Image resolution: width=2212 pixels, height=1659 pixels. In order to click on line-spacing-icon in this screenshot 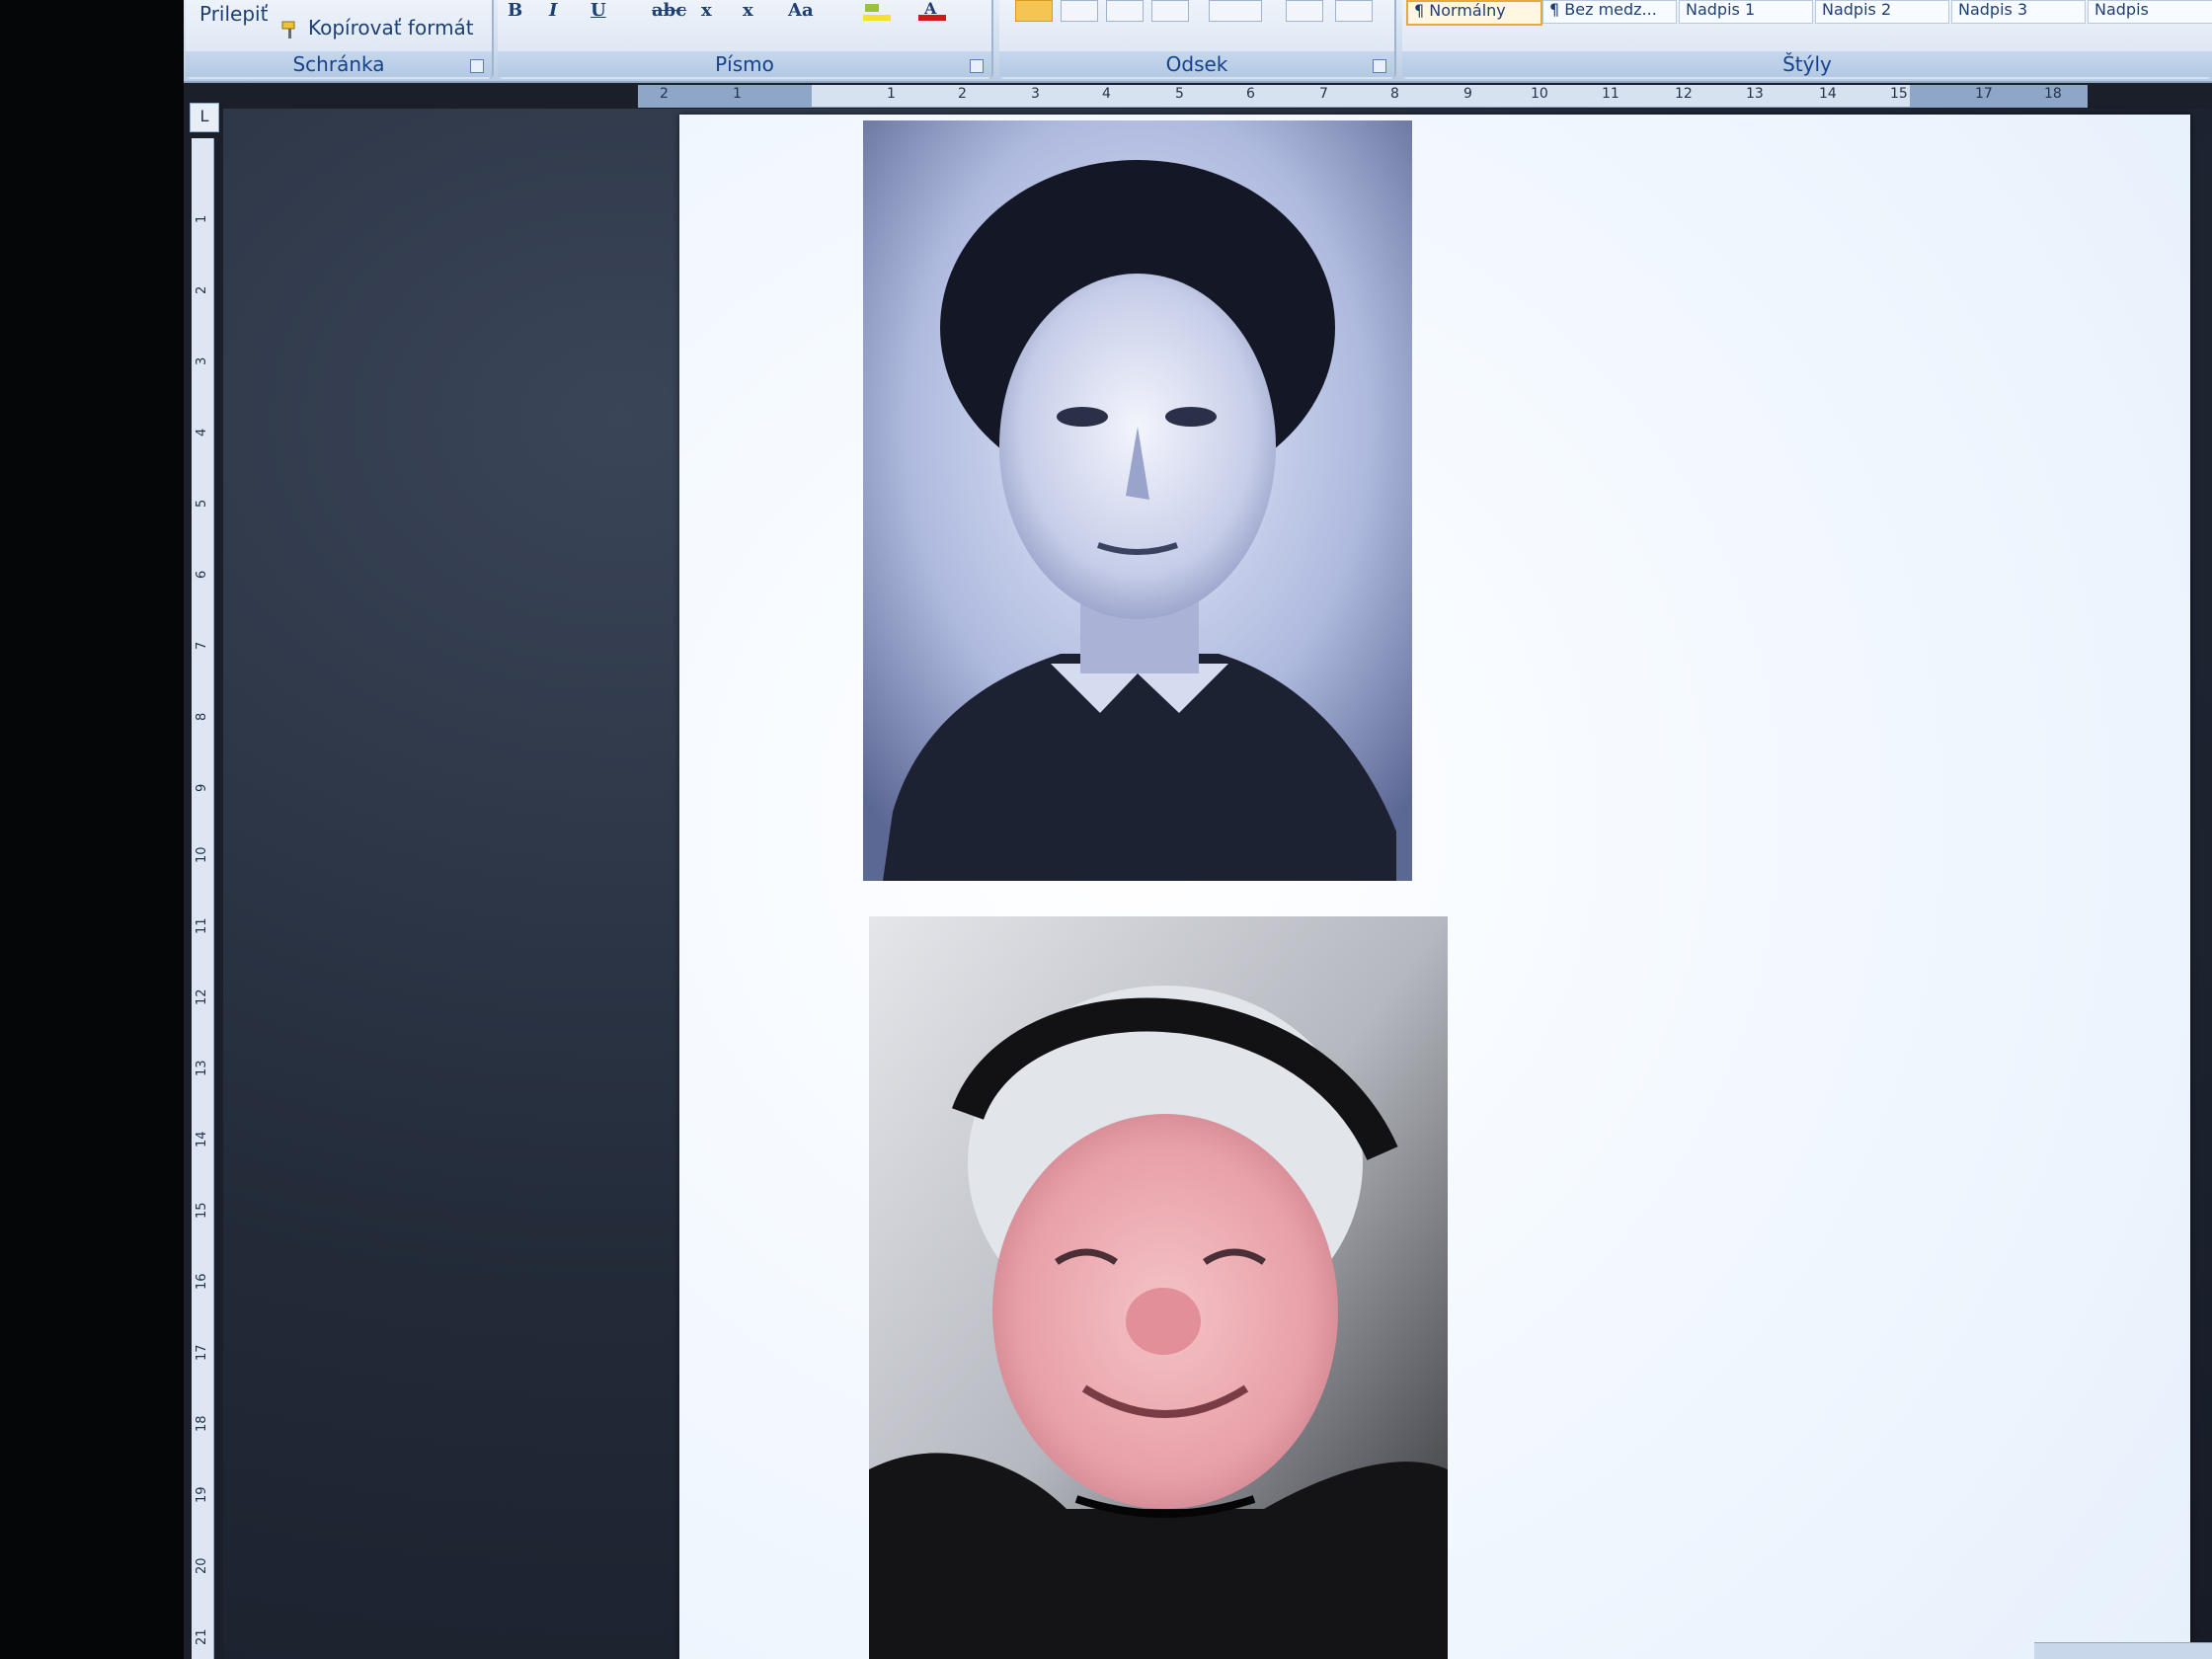, I will do `click(1235, 11)`.